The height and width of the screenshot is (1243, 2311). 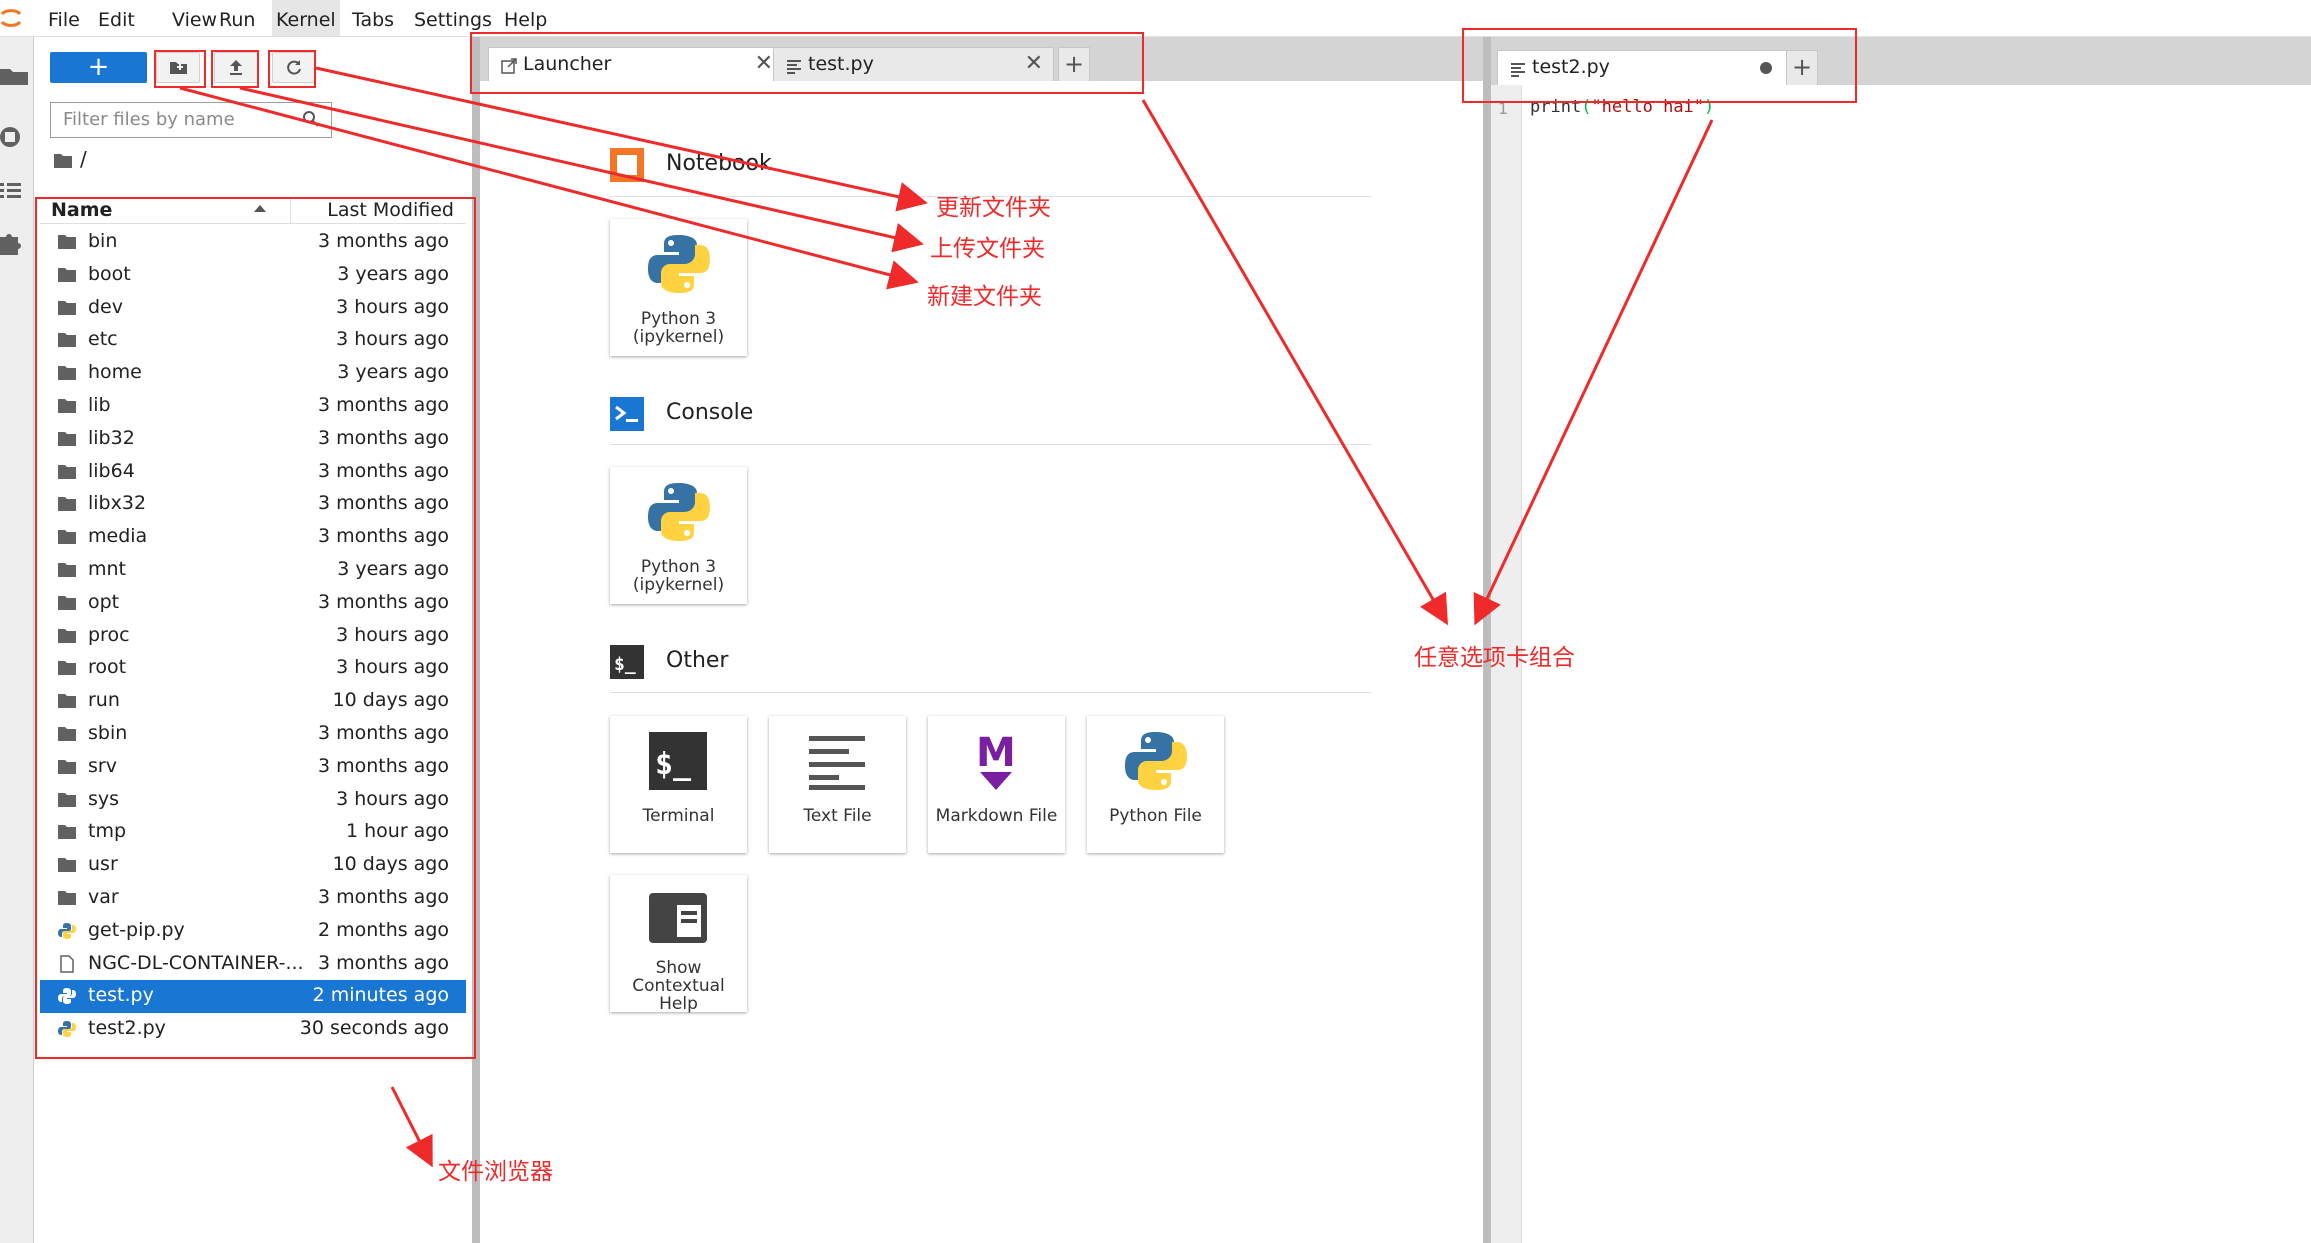 I want to click on annotation-refresh-folder: 更新文件夹, so click(x=993, y=208).